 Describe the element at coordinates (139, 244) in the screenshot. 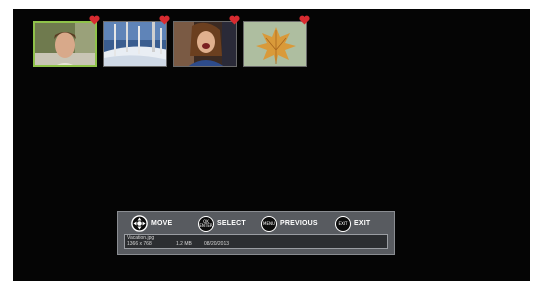

I see `file-resolution: 1366 x 768` at that location.